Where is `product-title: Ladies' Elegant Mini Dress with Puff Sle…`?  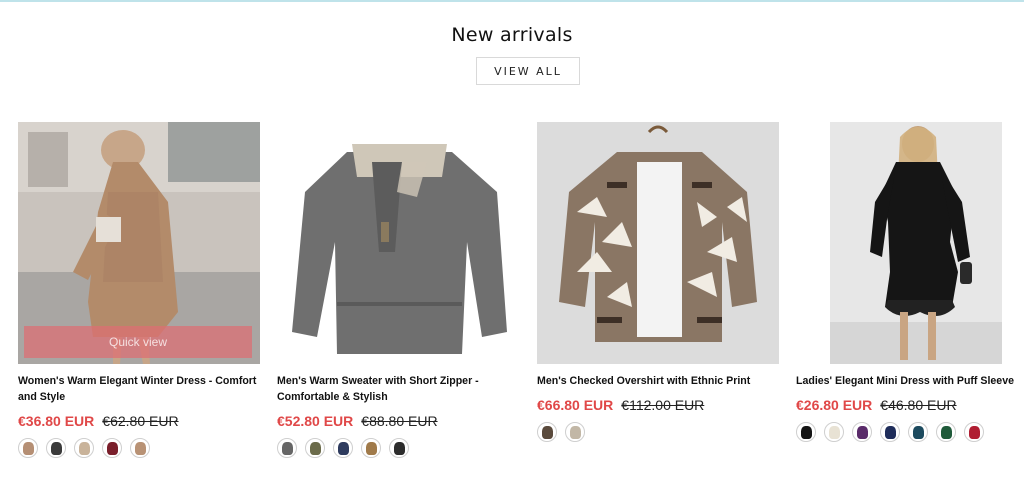
product-title: Ladies' Elegant Mini Dress with Puff Sle… is located at coordinates (910, 381).